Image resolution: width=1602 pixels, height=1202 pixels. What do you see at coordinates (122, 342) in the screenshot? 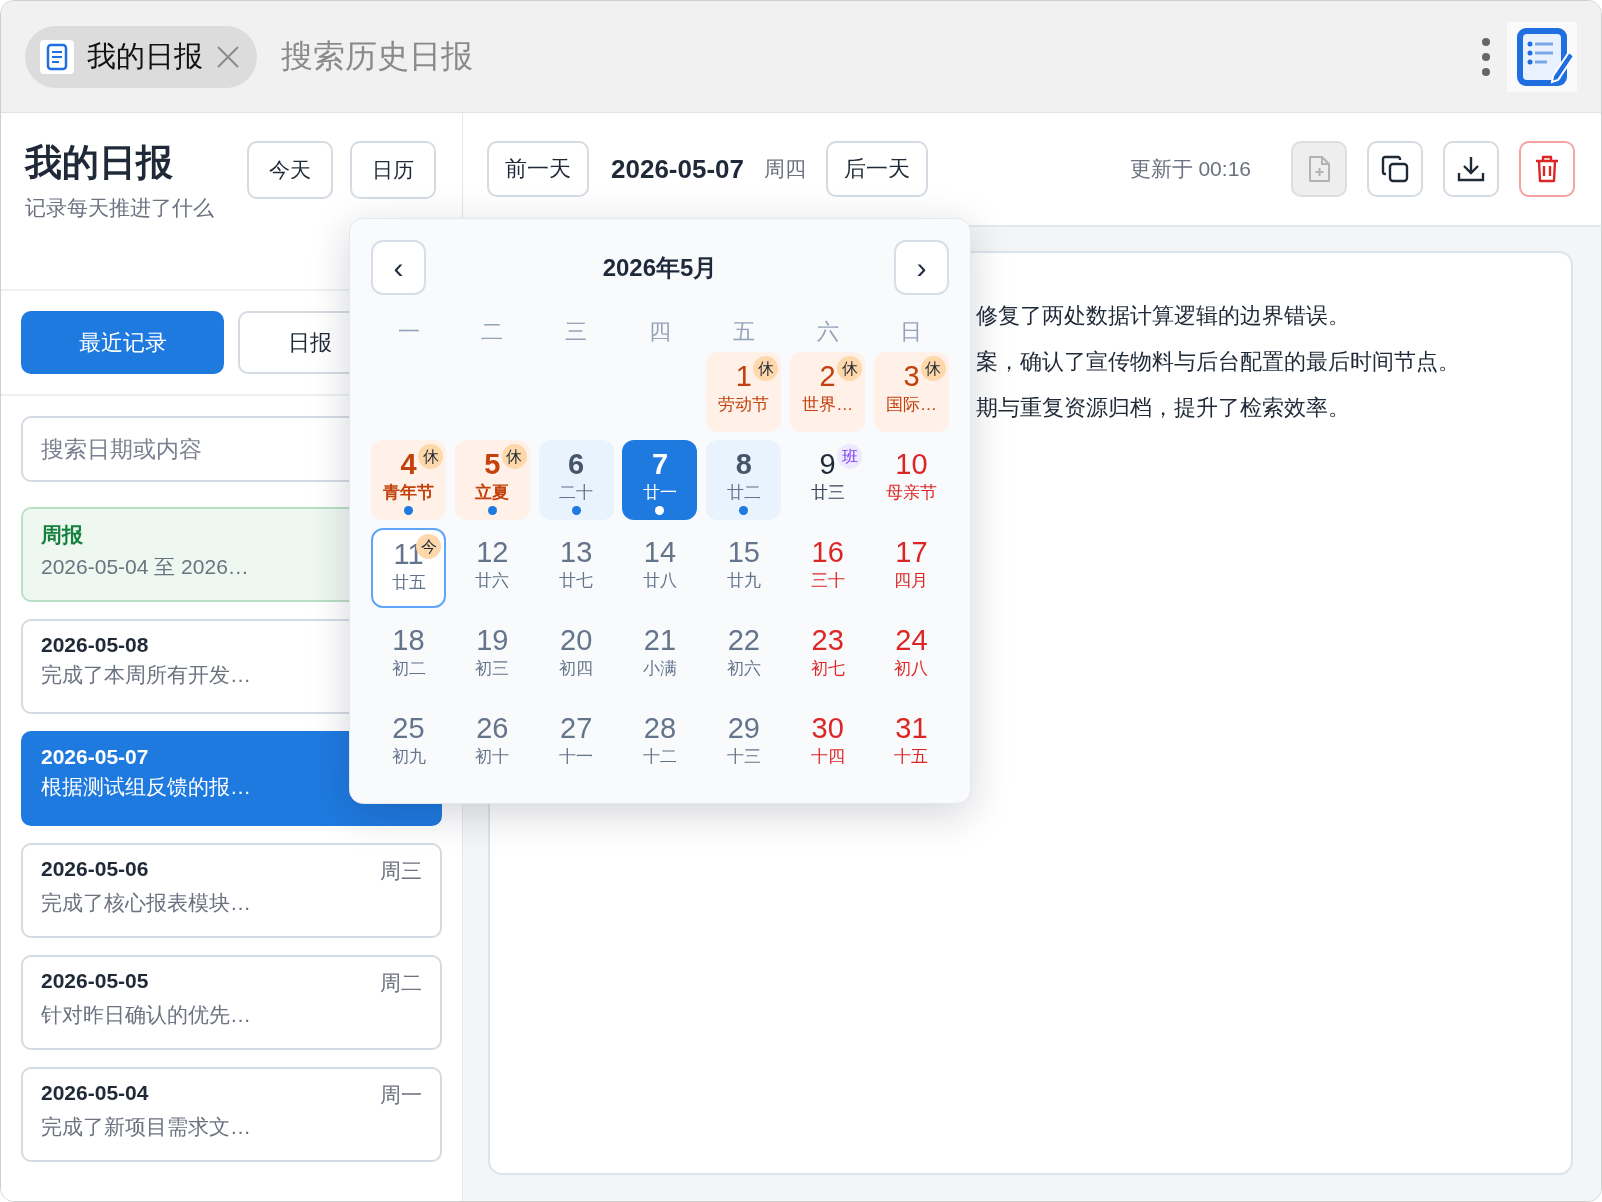
I see `view-tab: 最近记录` at bounding box center [122, 342].